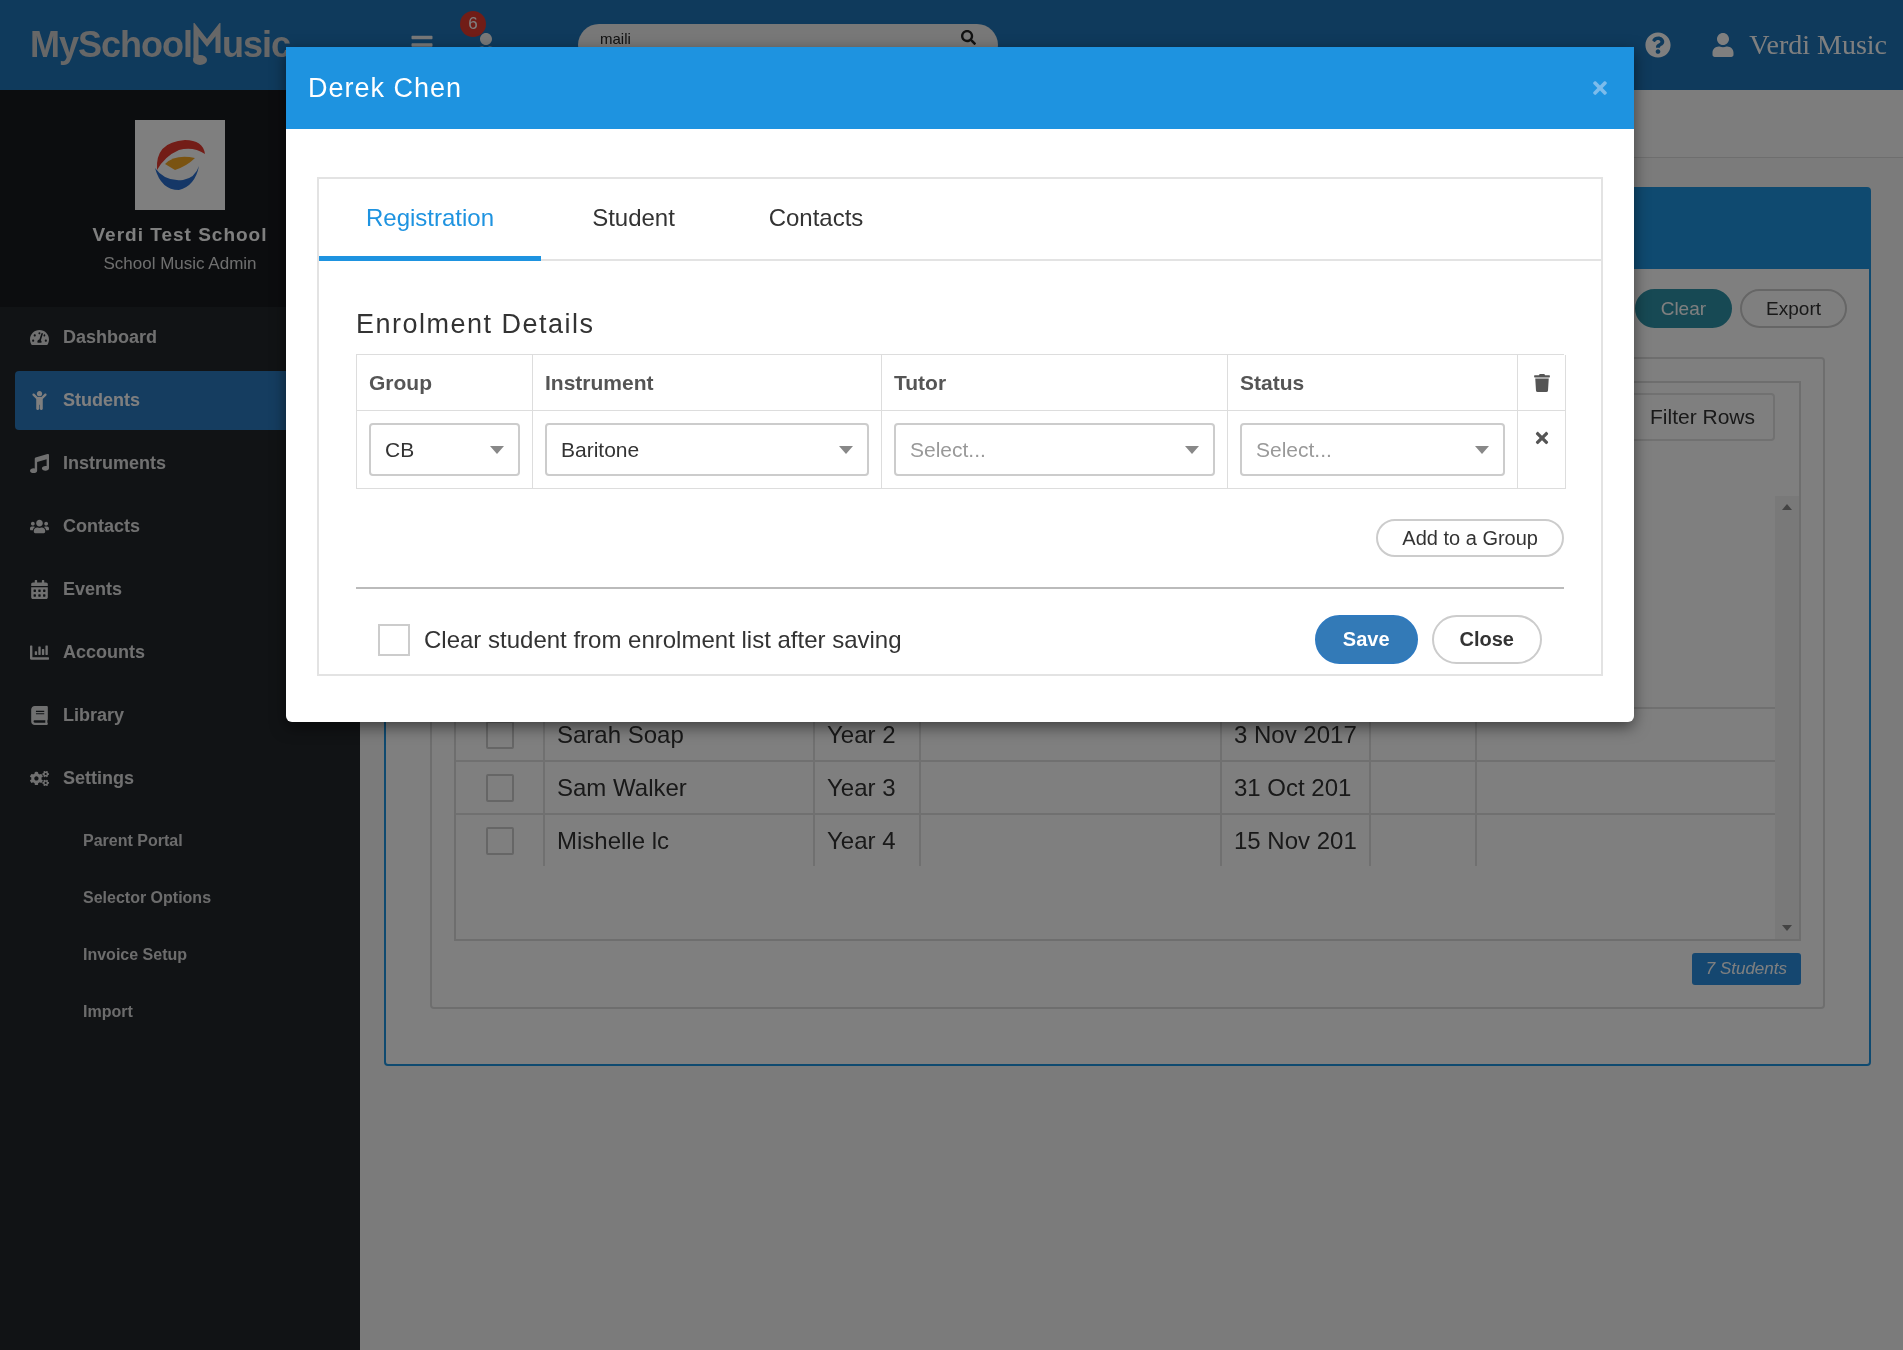  Describe the element at coordinates (445, 383) in the screenshot. I see `column-header: Group` at that location.